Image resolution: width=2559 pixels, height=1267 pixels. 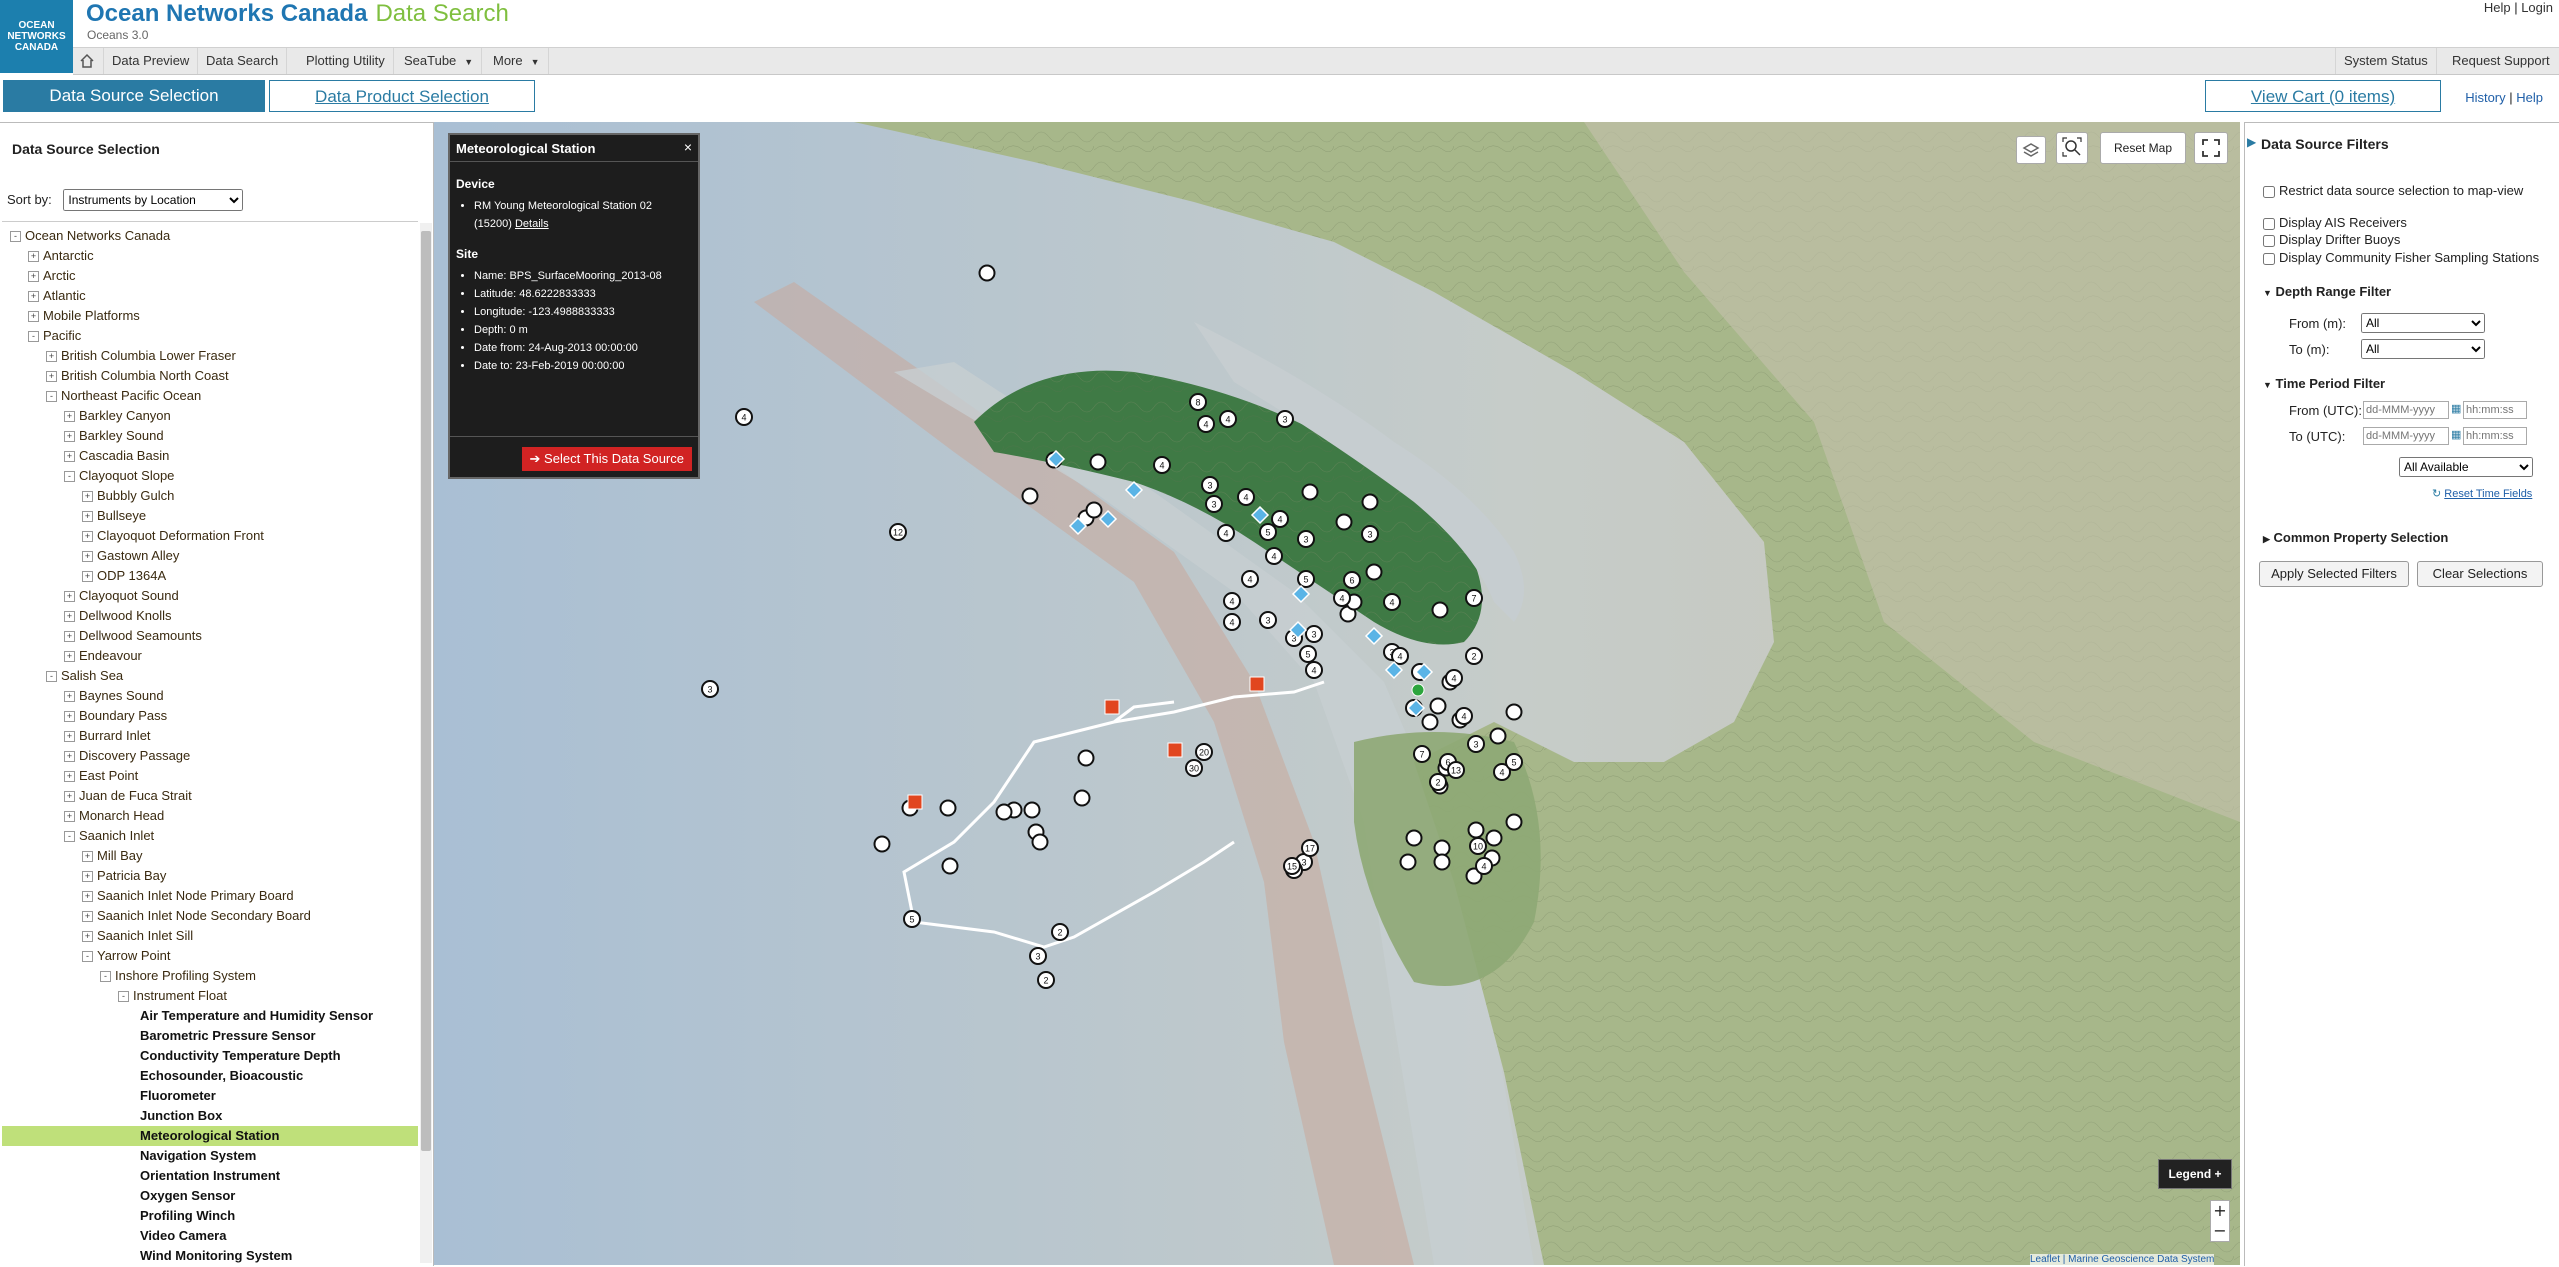 What do you see at coordinates (210, 756) in the screenshot?
I see `tree-node: + Discovery Passage` at bounding box center [210, 756].